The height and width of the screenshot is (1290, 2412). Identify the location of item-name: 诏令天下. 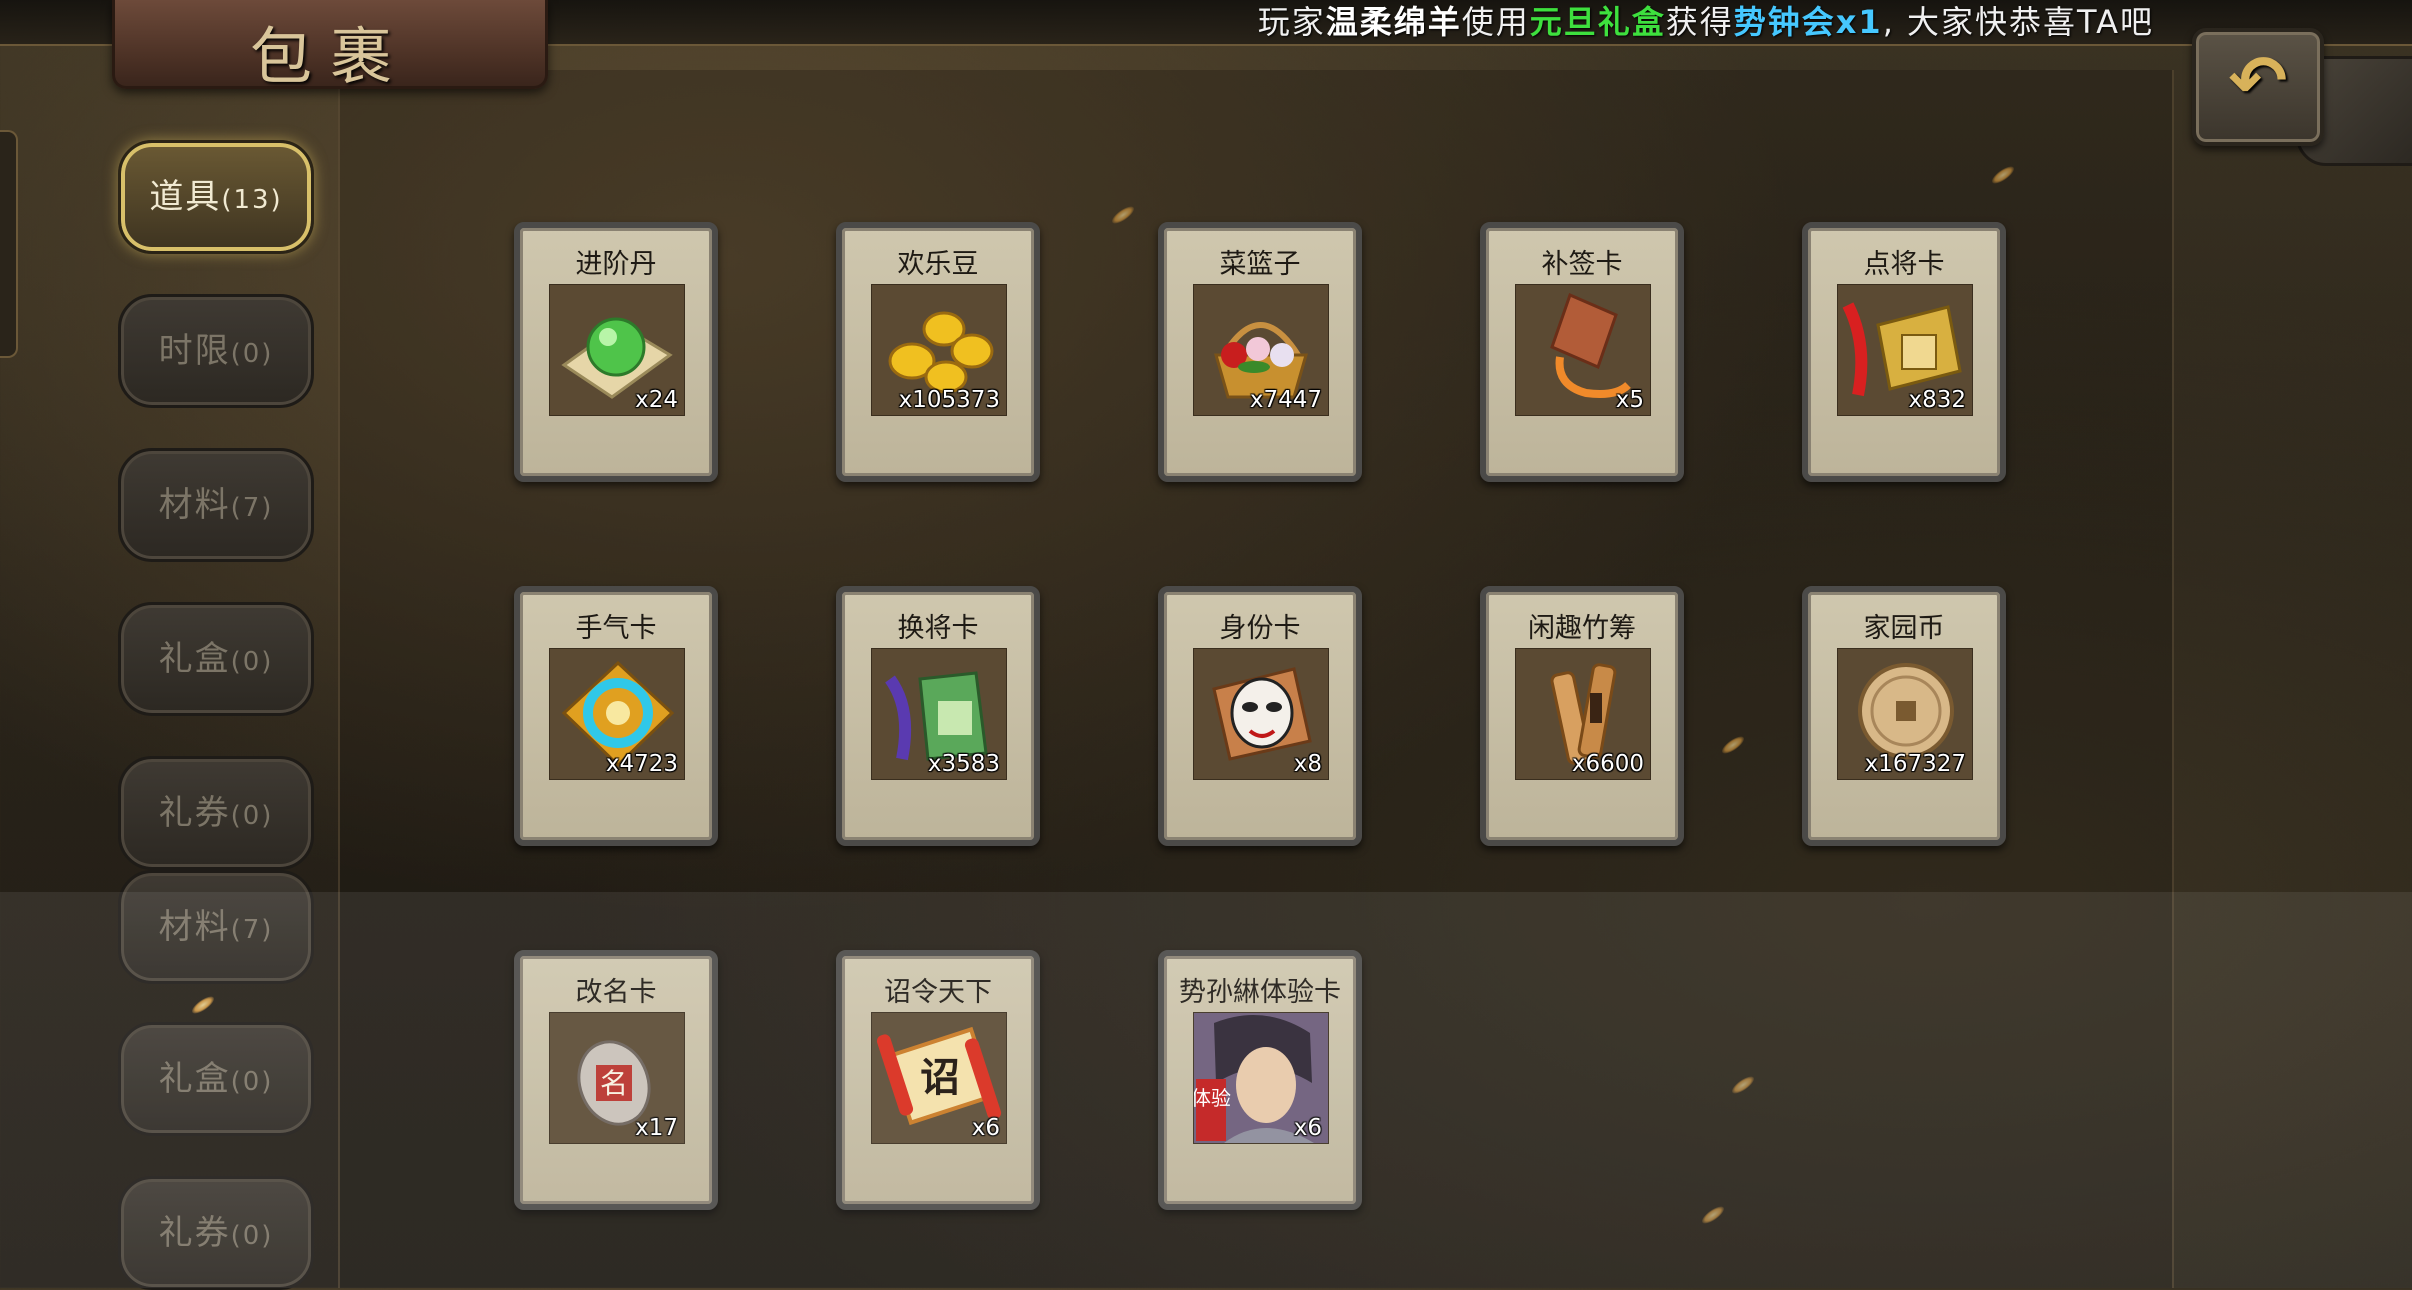
(938, 992).